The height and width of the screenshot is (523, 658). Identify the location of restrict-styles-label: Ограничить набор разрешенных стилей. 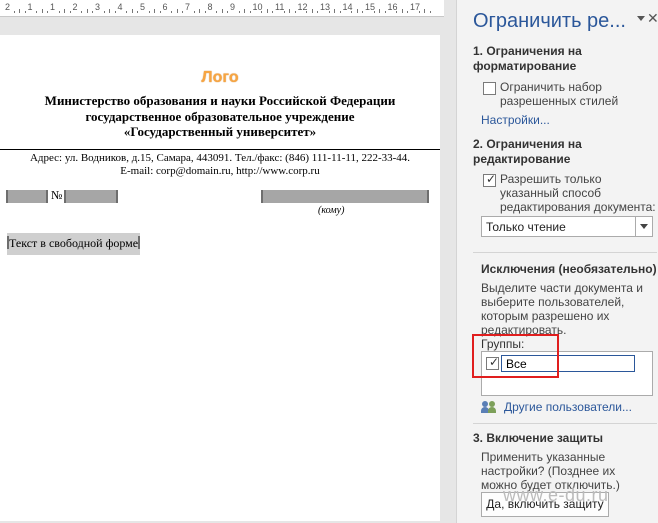
(559, 94).